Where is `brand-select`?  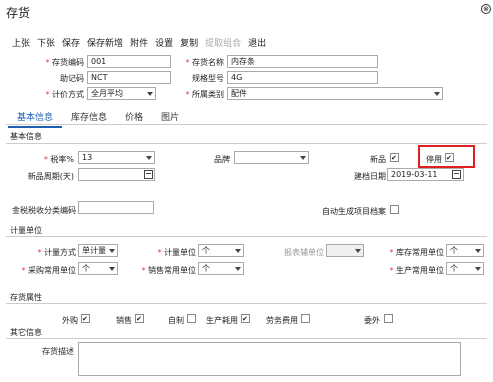
brand-select is located at coordinates (271, 157).